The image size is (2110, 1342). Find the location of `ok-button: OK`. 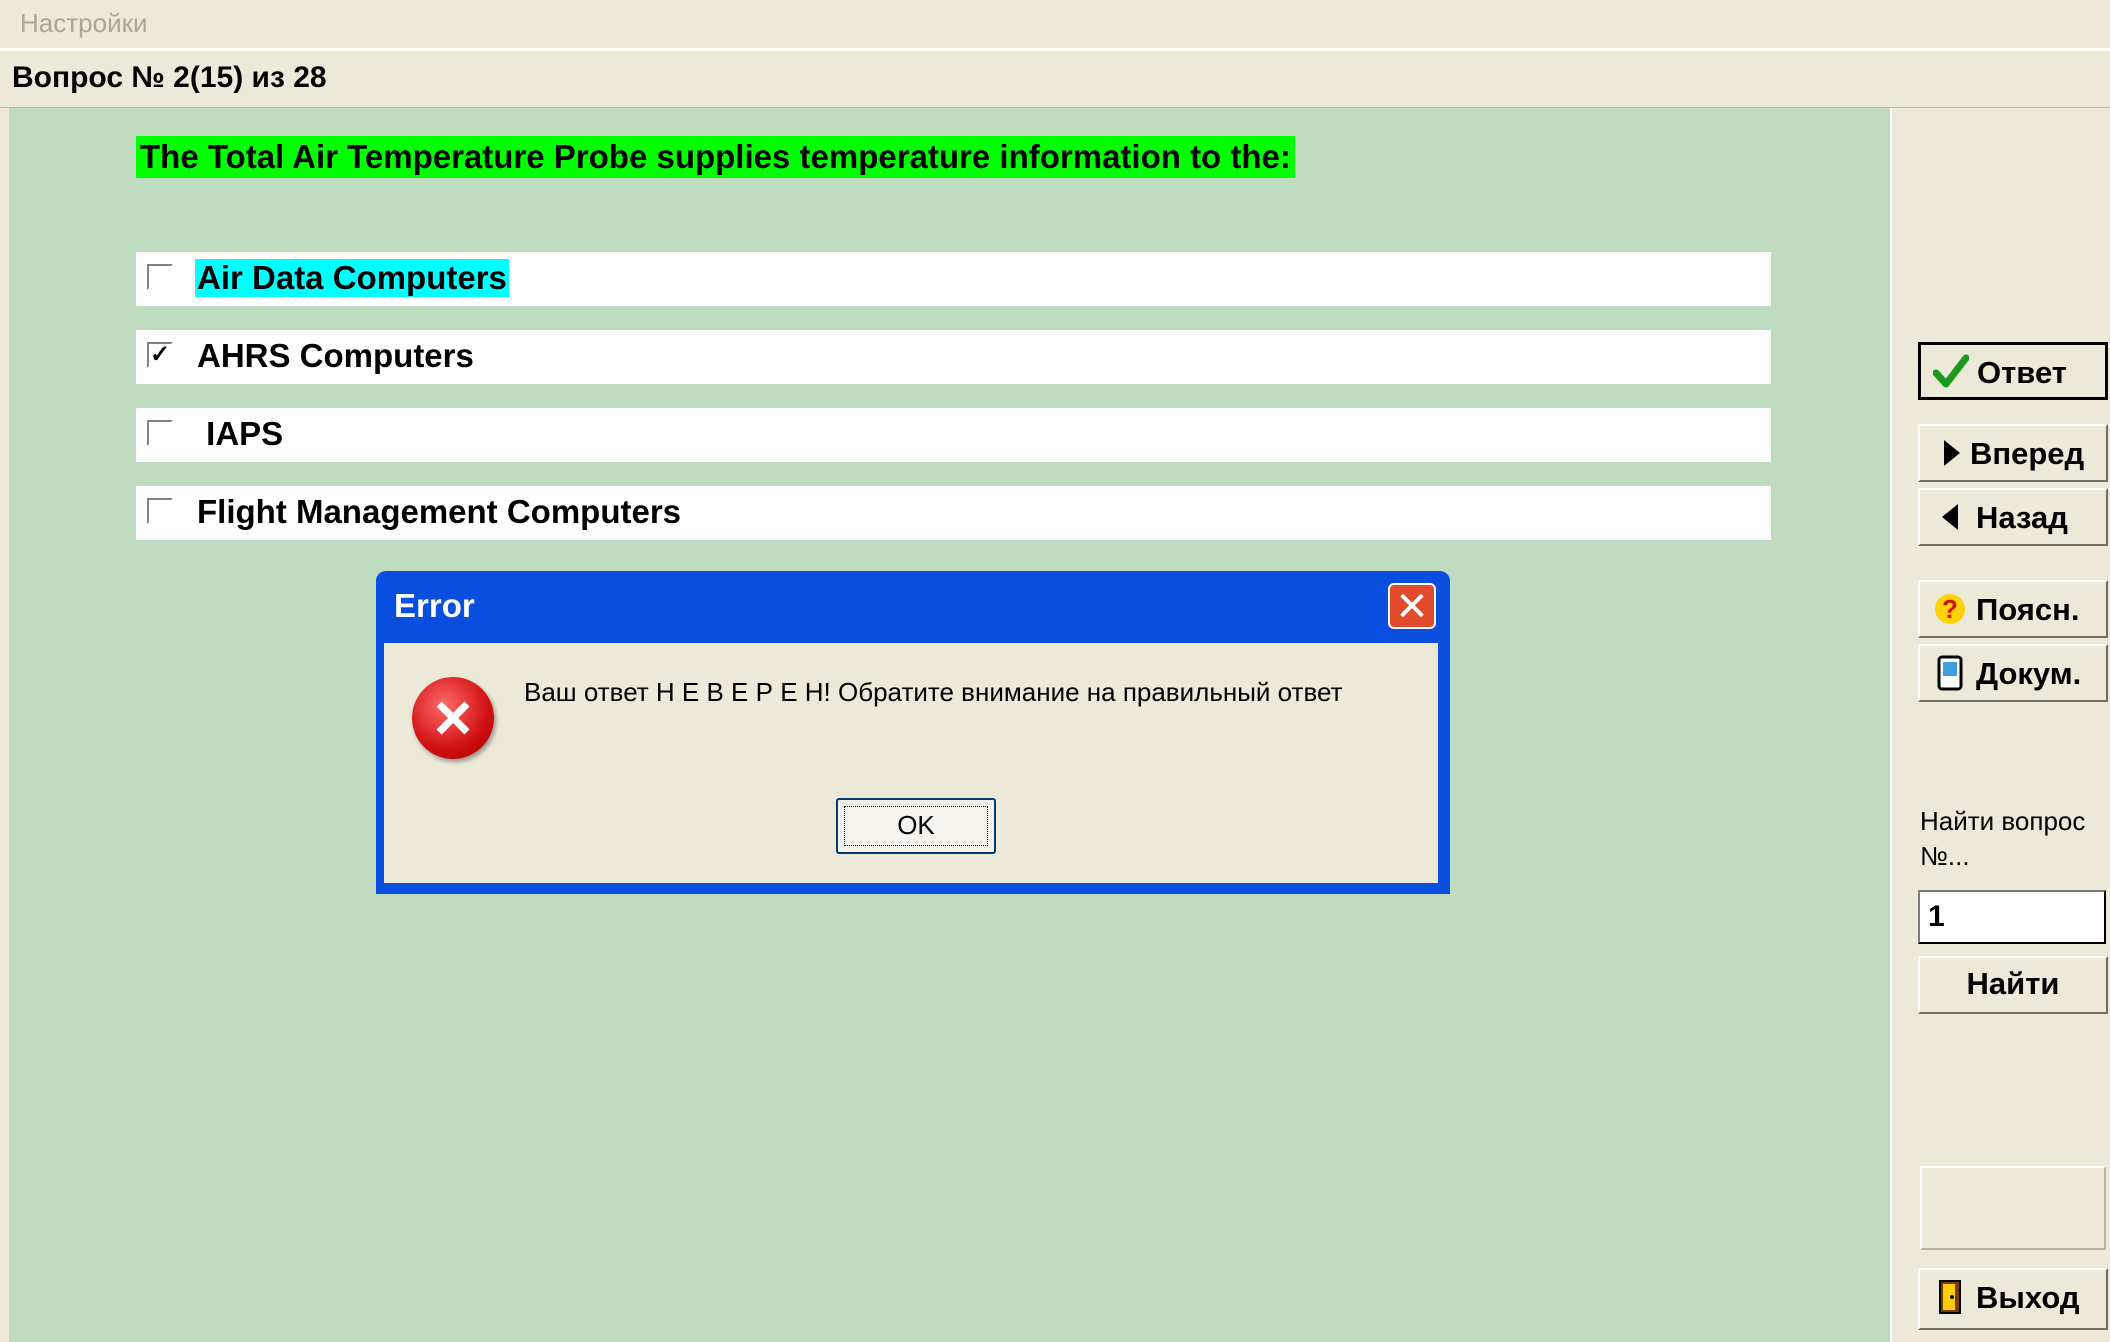

ok-button: OK is located at coordinates (916, 826).